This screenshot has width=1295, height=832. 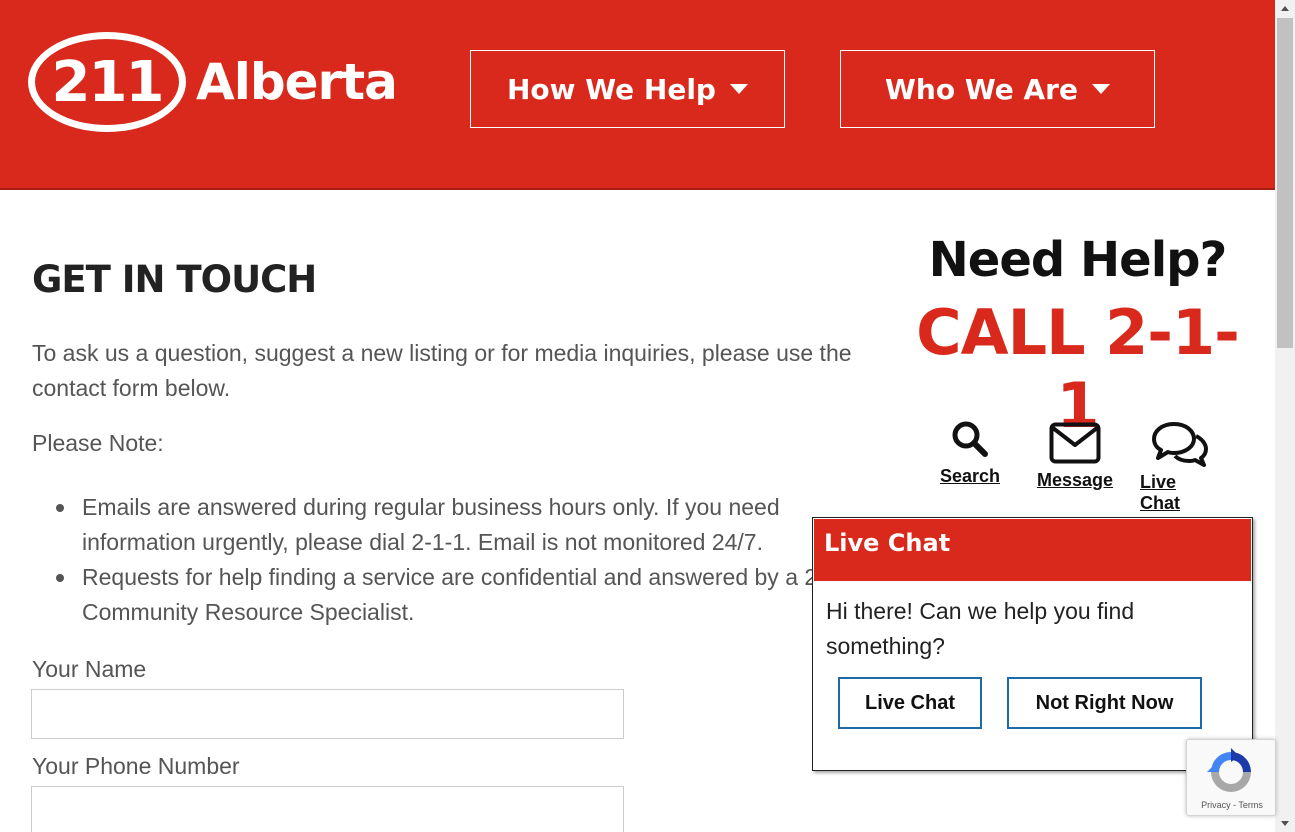 What do you see at coordinates (910, 703) in the screenshot?
I see `start-live-chat-button: Live Chat` at bounding box center [910, 703].